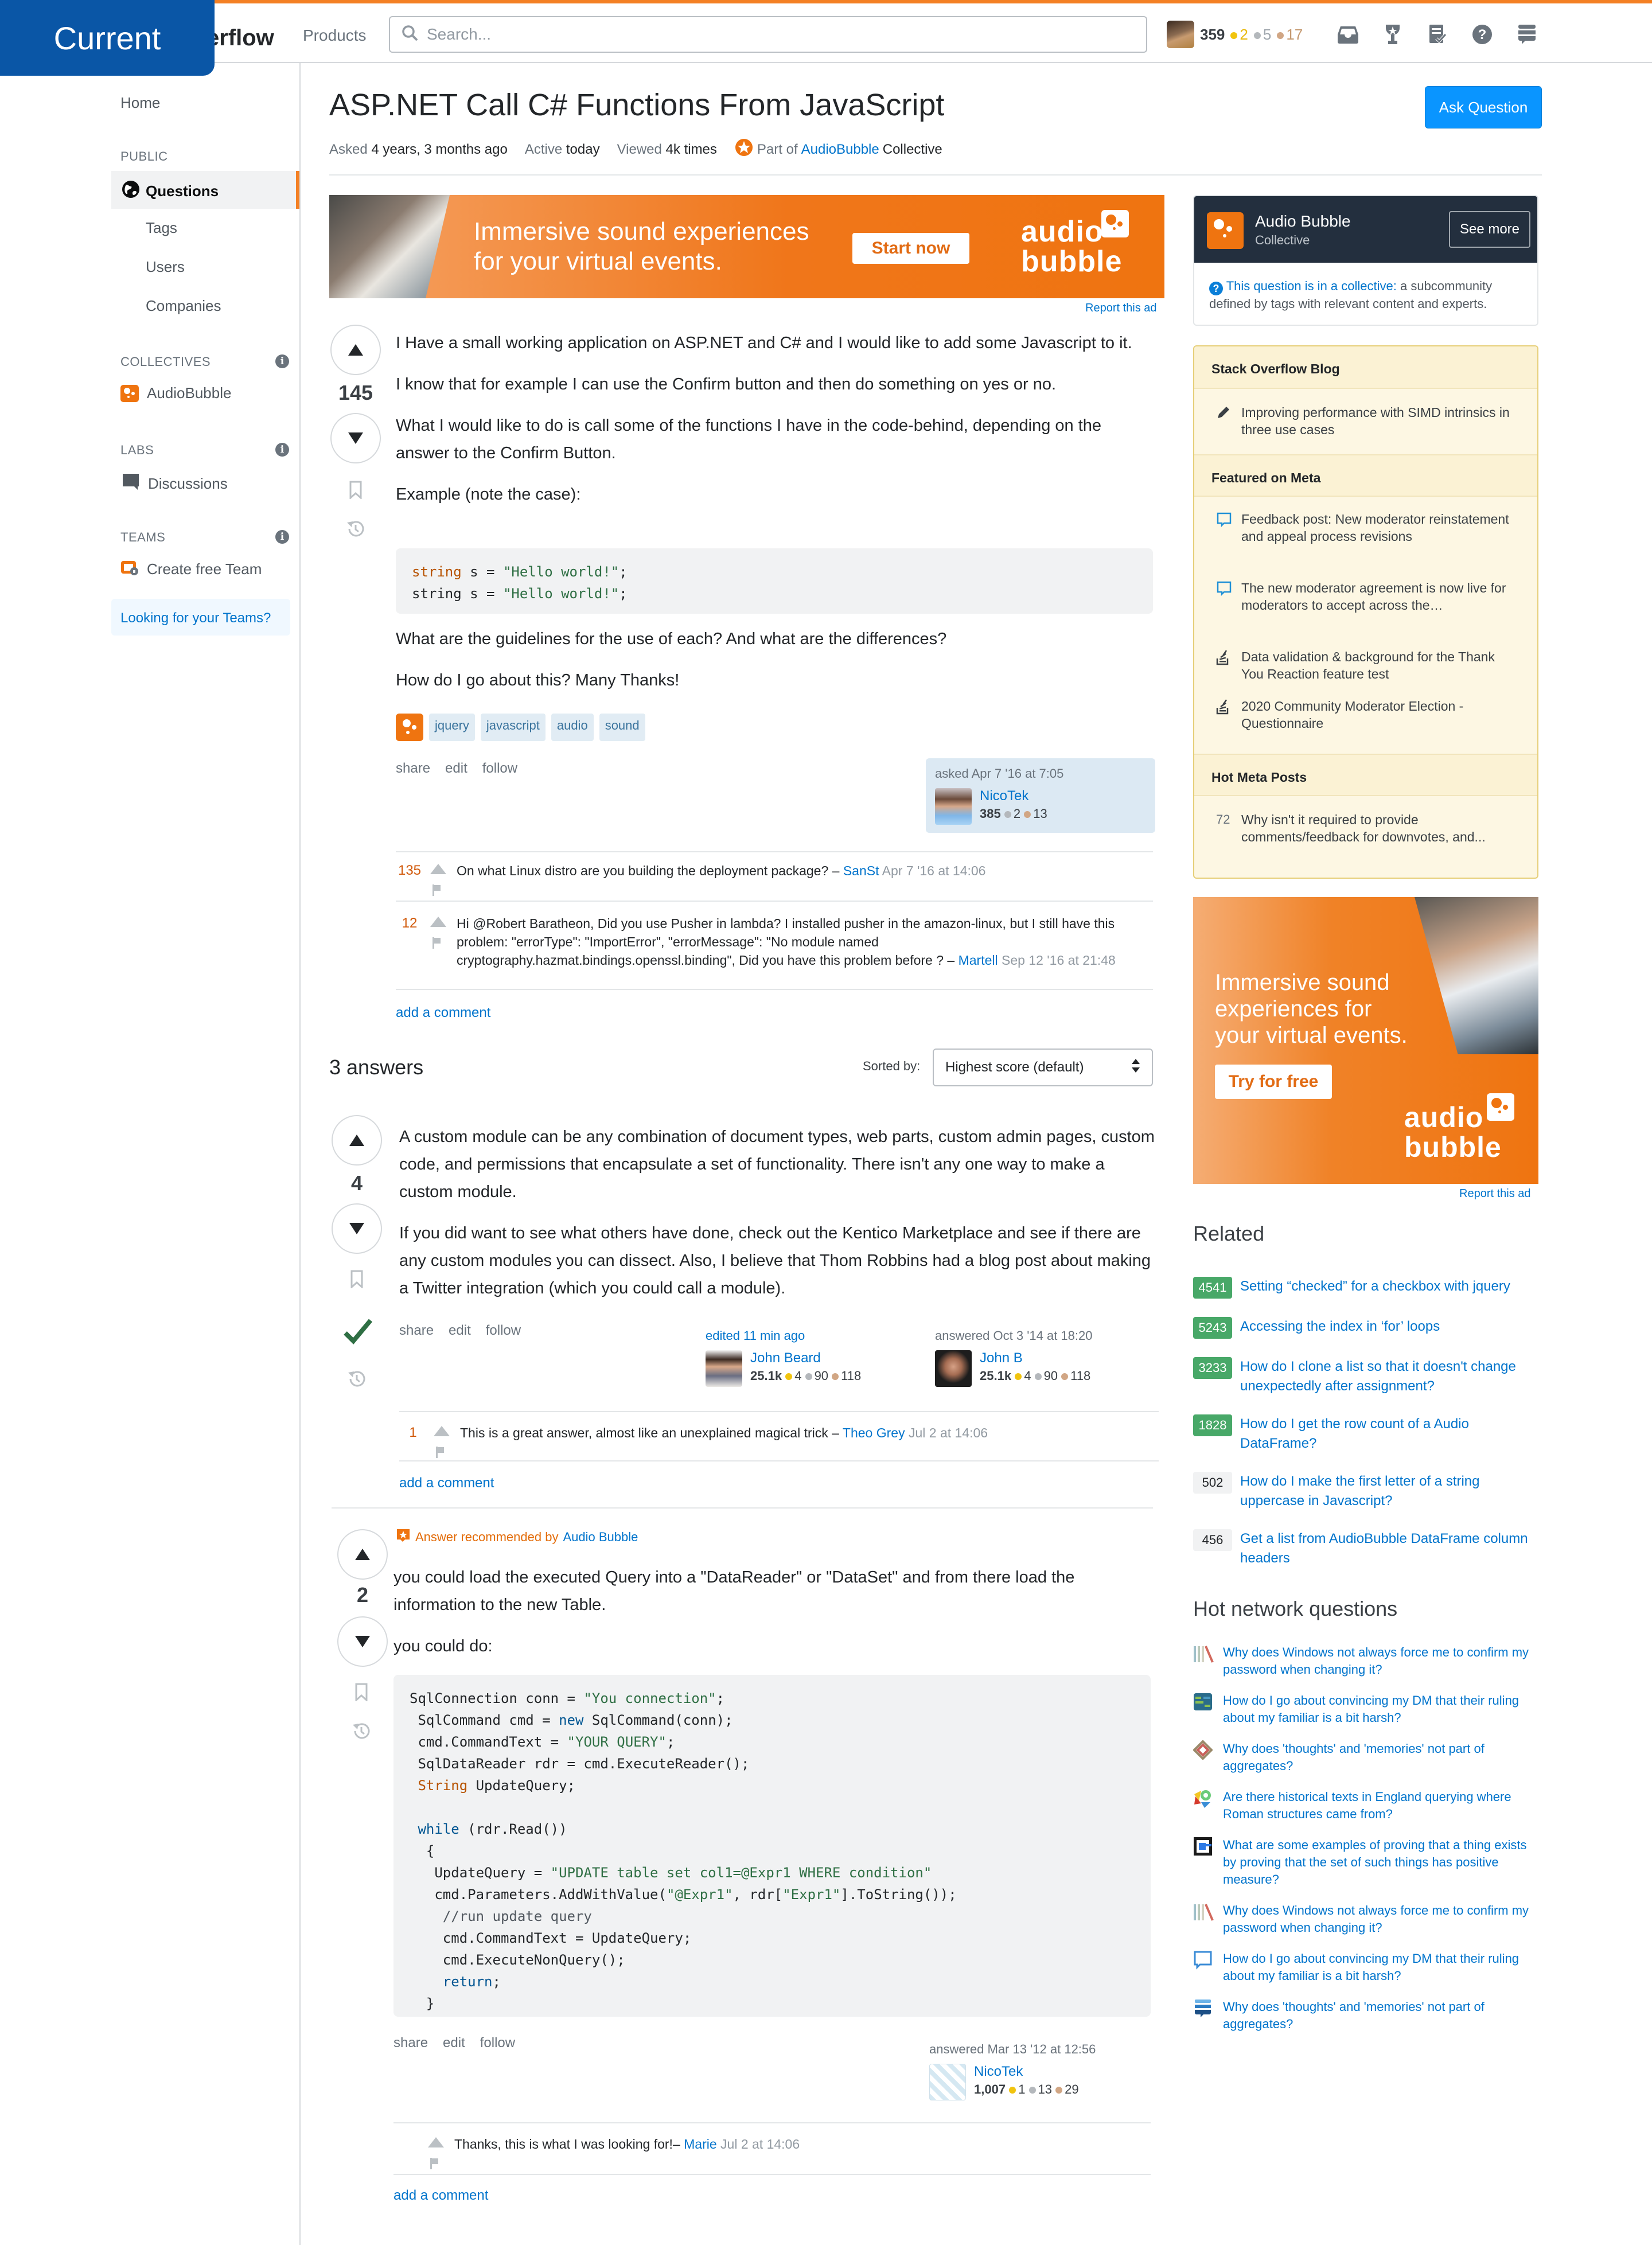  What do you see at coordinates (161, 228) in the screenshot?
I see `sidebar-item-tags: Tags` at bounding box center [161, 228].